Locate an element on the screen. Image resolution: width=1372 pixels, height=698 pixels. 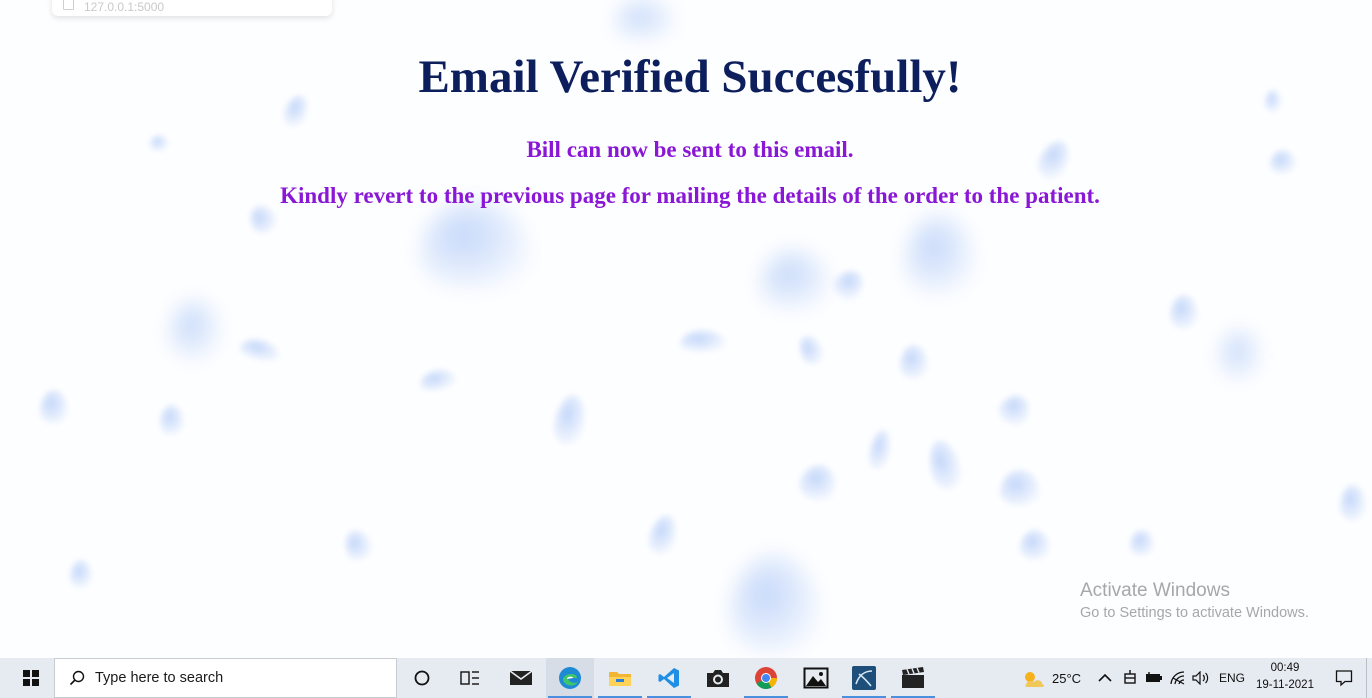
photos-app-button is located at coordinates (816, 678).